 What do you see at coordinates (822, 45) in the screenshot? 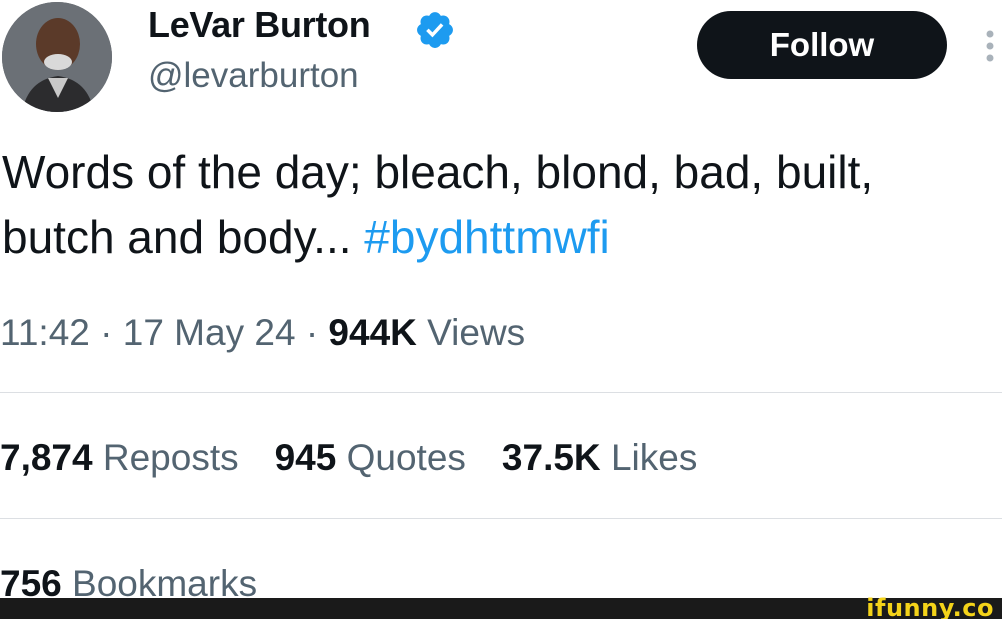
I see `follow-button: Follow` at bounding box center [822, 45].